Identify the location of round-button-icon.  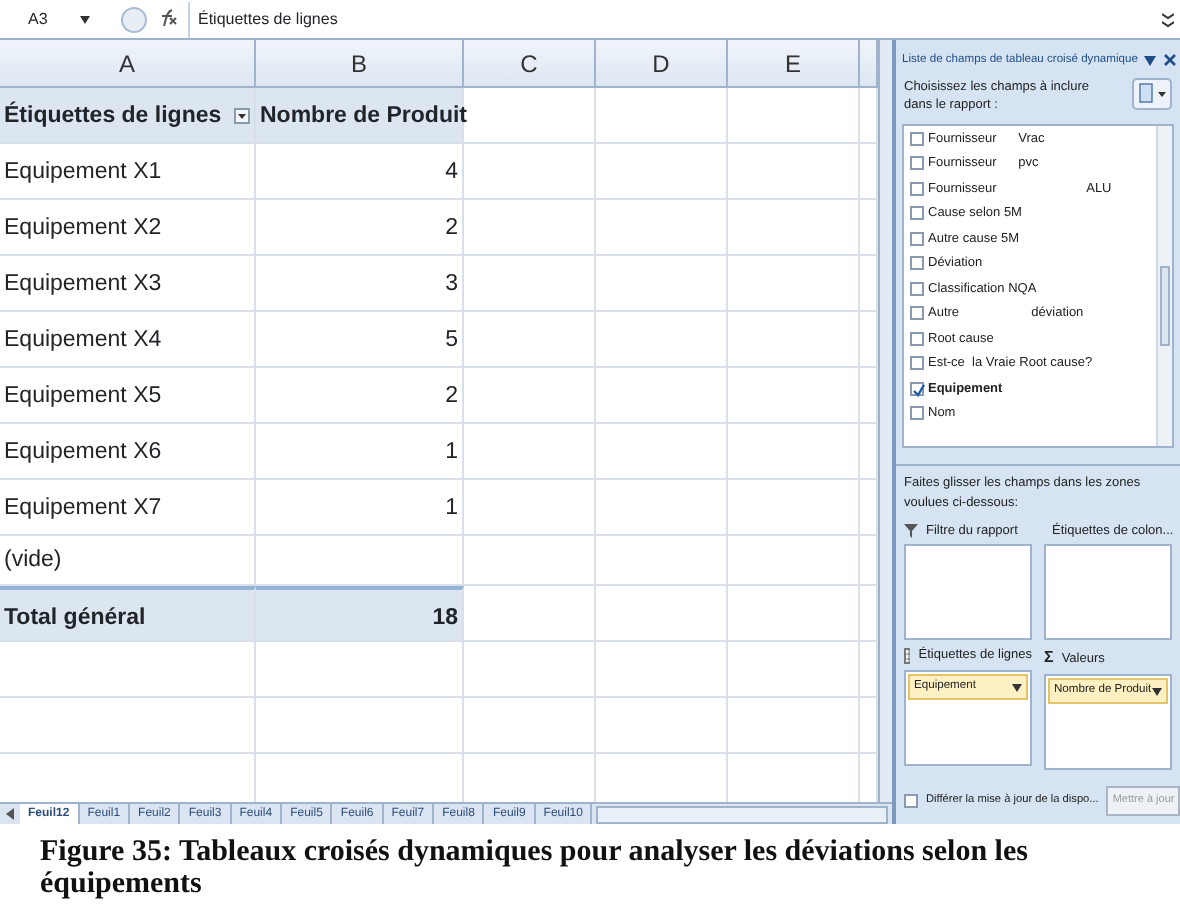
(134, 19).